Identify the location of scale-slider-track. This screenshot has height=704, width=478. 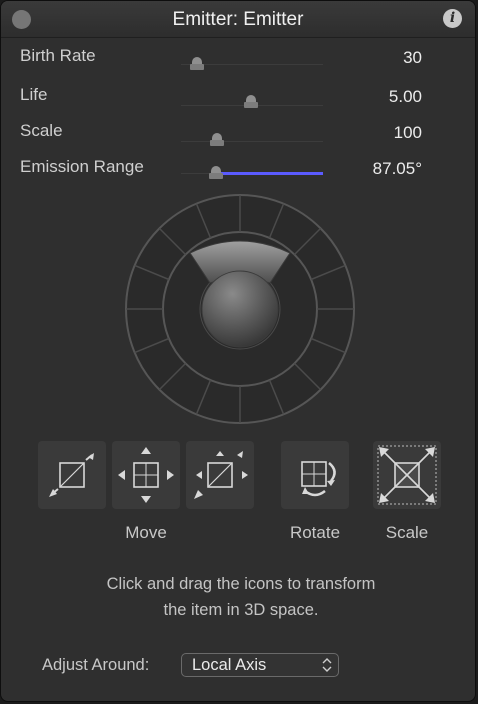
(252, 141).